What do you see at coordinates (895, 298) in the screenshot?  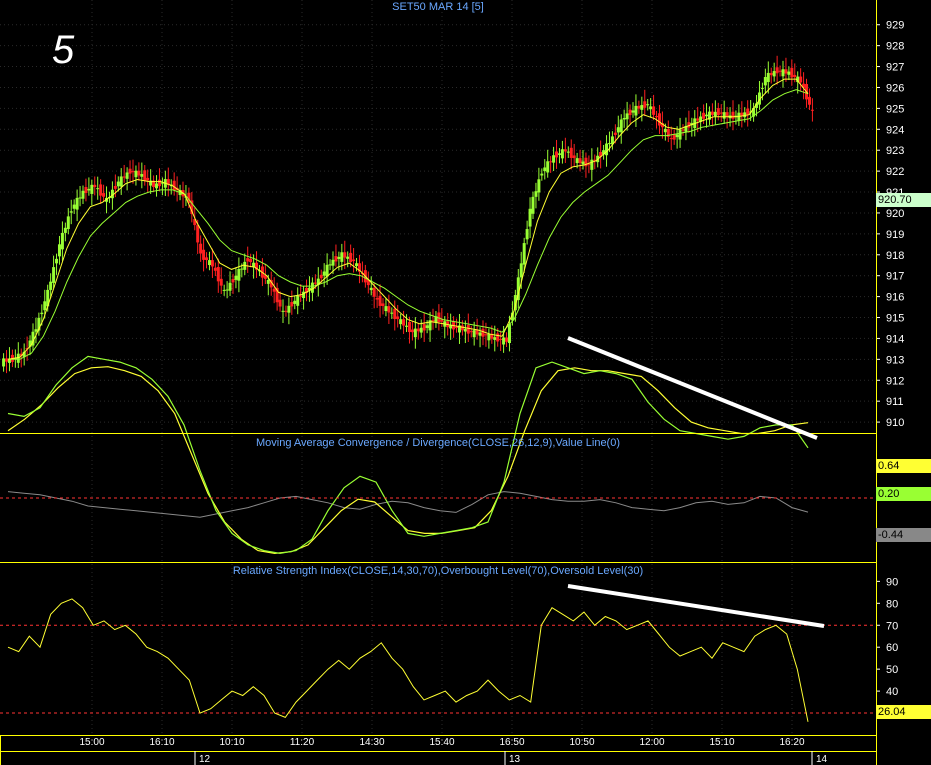 I see `y-tick-label: 916` at bounding box center [895, 298].